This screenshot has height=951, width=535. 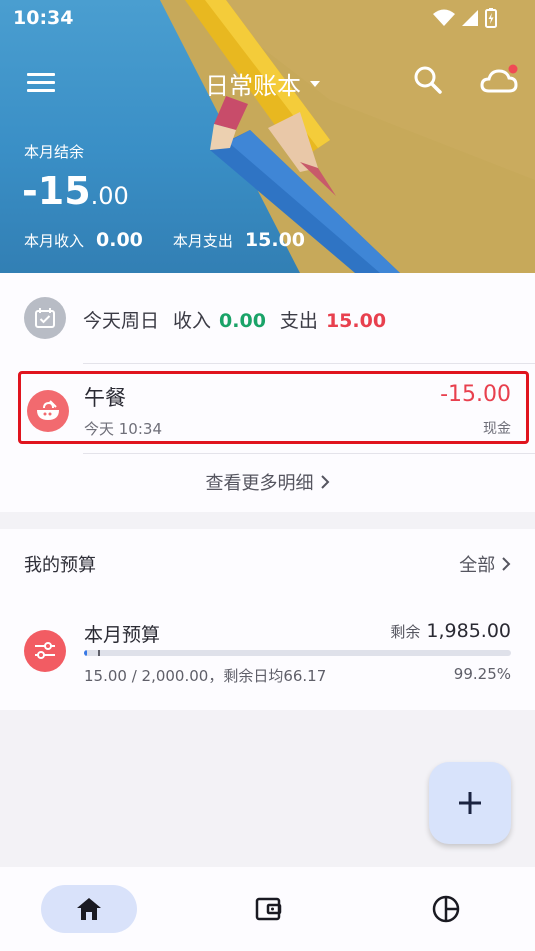 I want to click on month-expense-value: 15.00, so click(x=275, y=240).